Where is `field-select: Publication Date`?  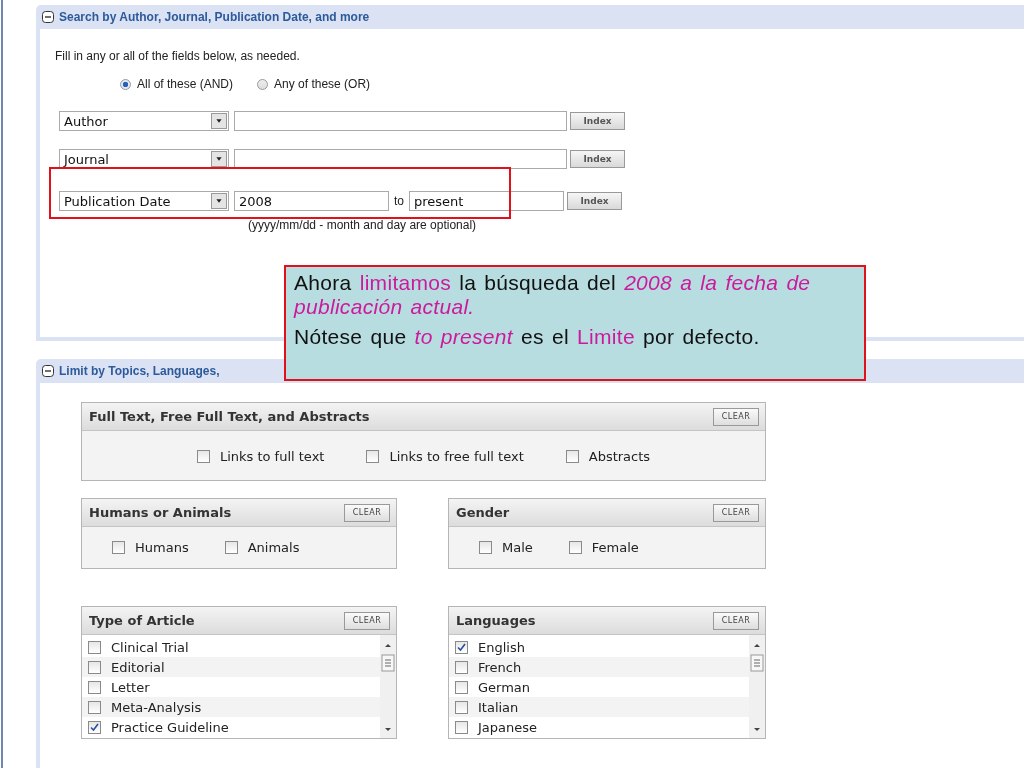 field-select: Publication Date is located at coordinates (144, 201).